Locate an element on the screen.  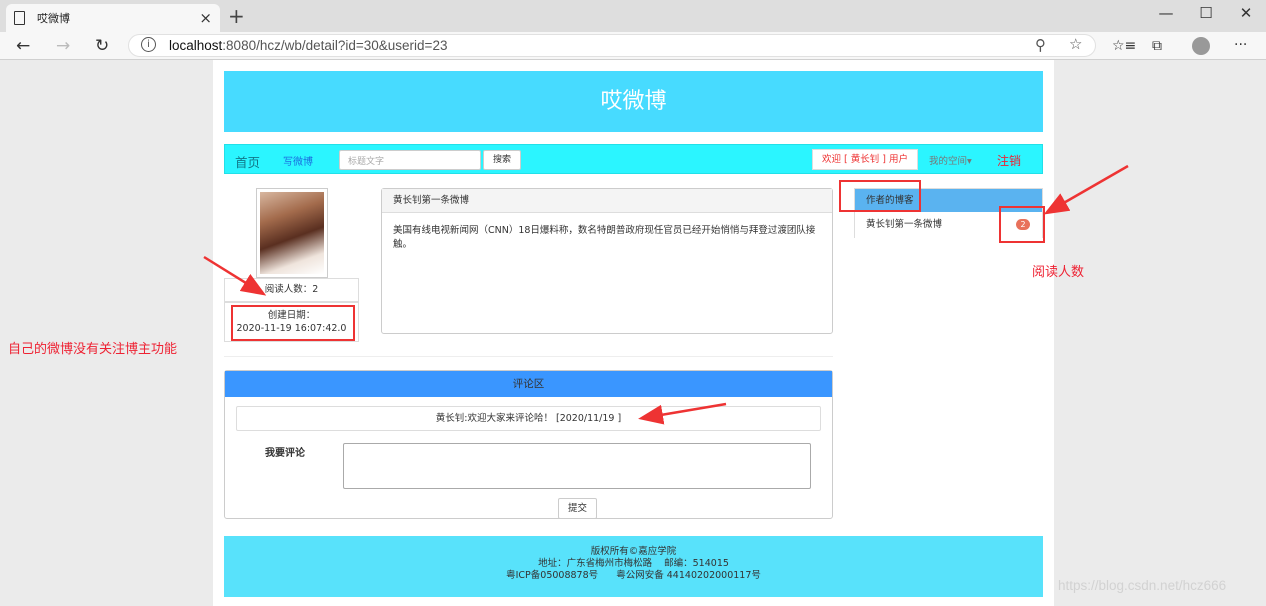
my-space-dropdown: 我的空间▾ is located at coordinates (950, 160).